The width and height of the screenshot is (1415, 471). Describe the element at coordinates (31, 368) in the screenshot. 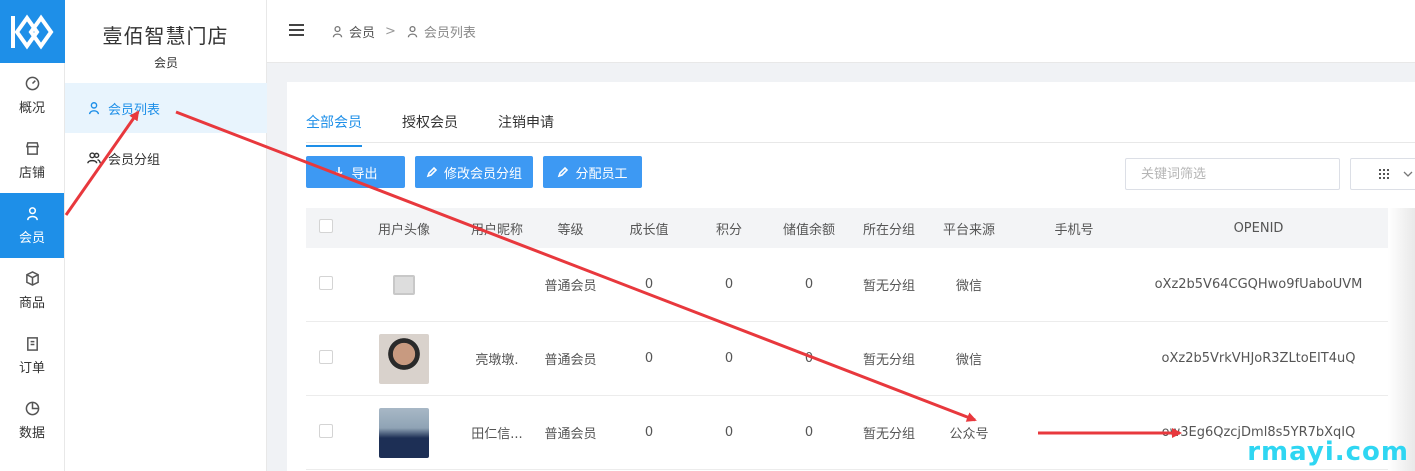

I see `rail-item-label: 订单` at that location.